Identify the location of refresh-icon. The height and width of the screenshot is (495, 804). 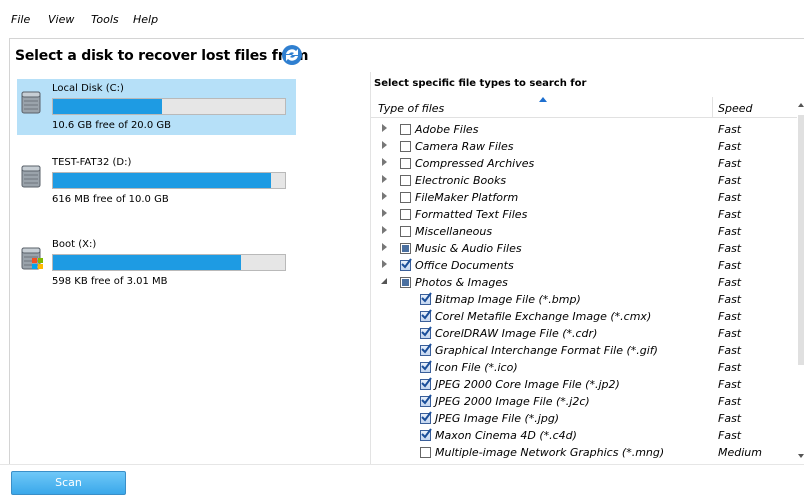
(292, 55).